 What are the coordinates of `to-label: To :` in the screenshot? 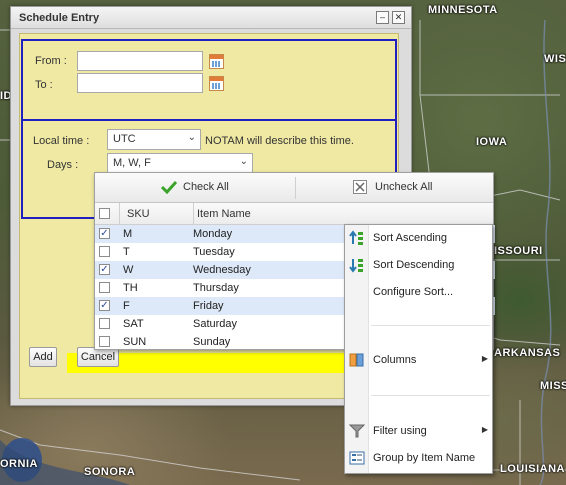 It's located at (44, 85).